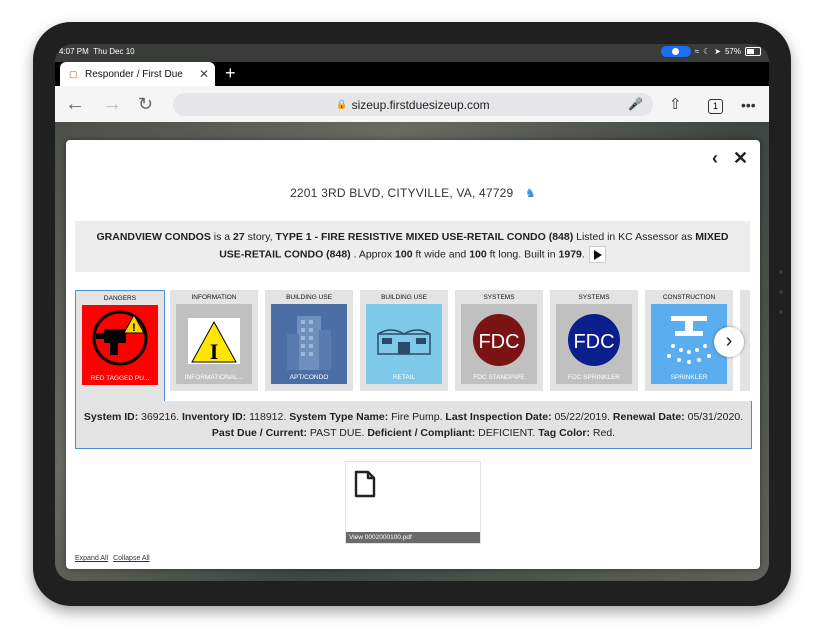 The image size is (832, 634). Describe the element at coordinates (675, 51) in the screenshot. I see `active-app-indicator` at that location.